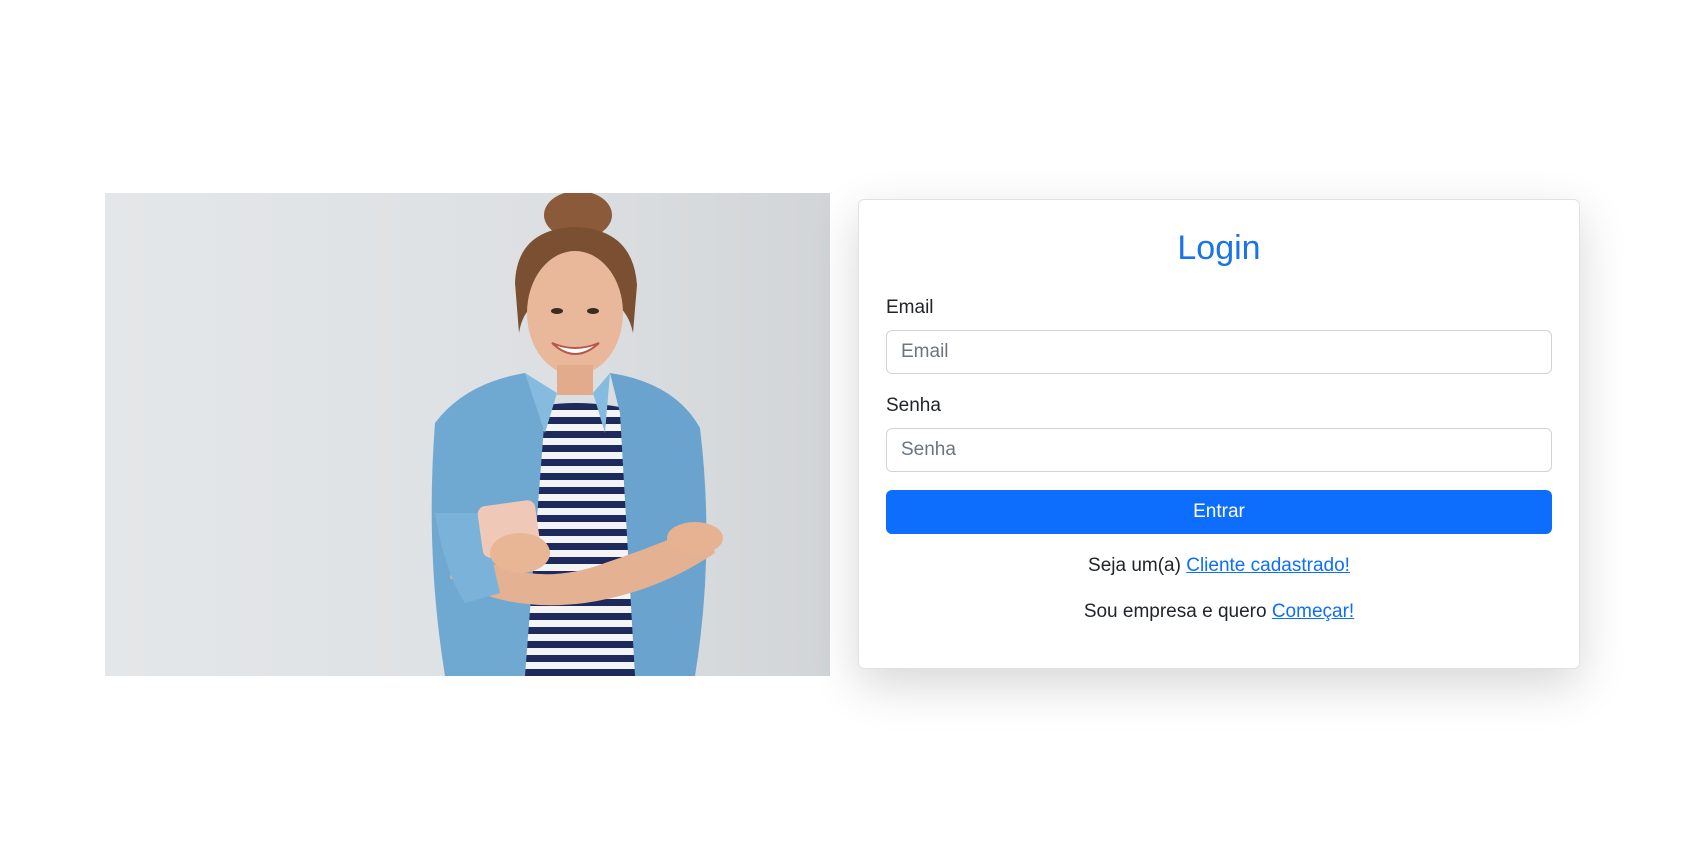 Image resolution: width=1682 pixels, height=862 pixels. Describe the element at coordinates (1137, 565) in the screenshot. I see `cliente-prefix: Seja um(a)` at that location.